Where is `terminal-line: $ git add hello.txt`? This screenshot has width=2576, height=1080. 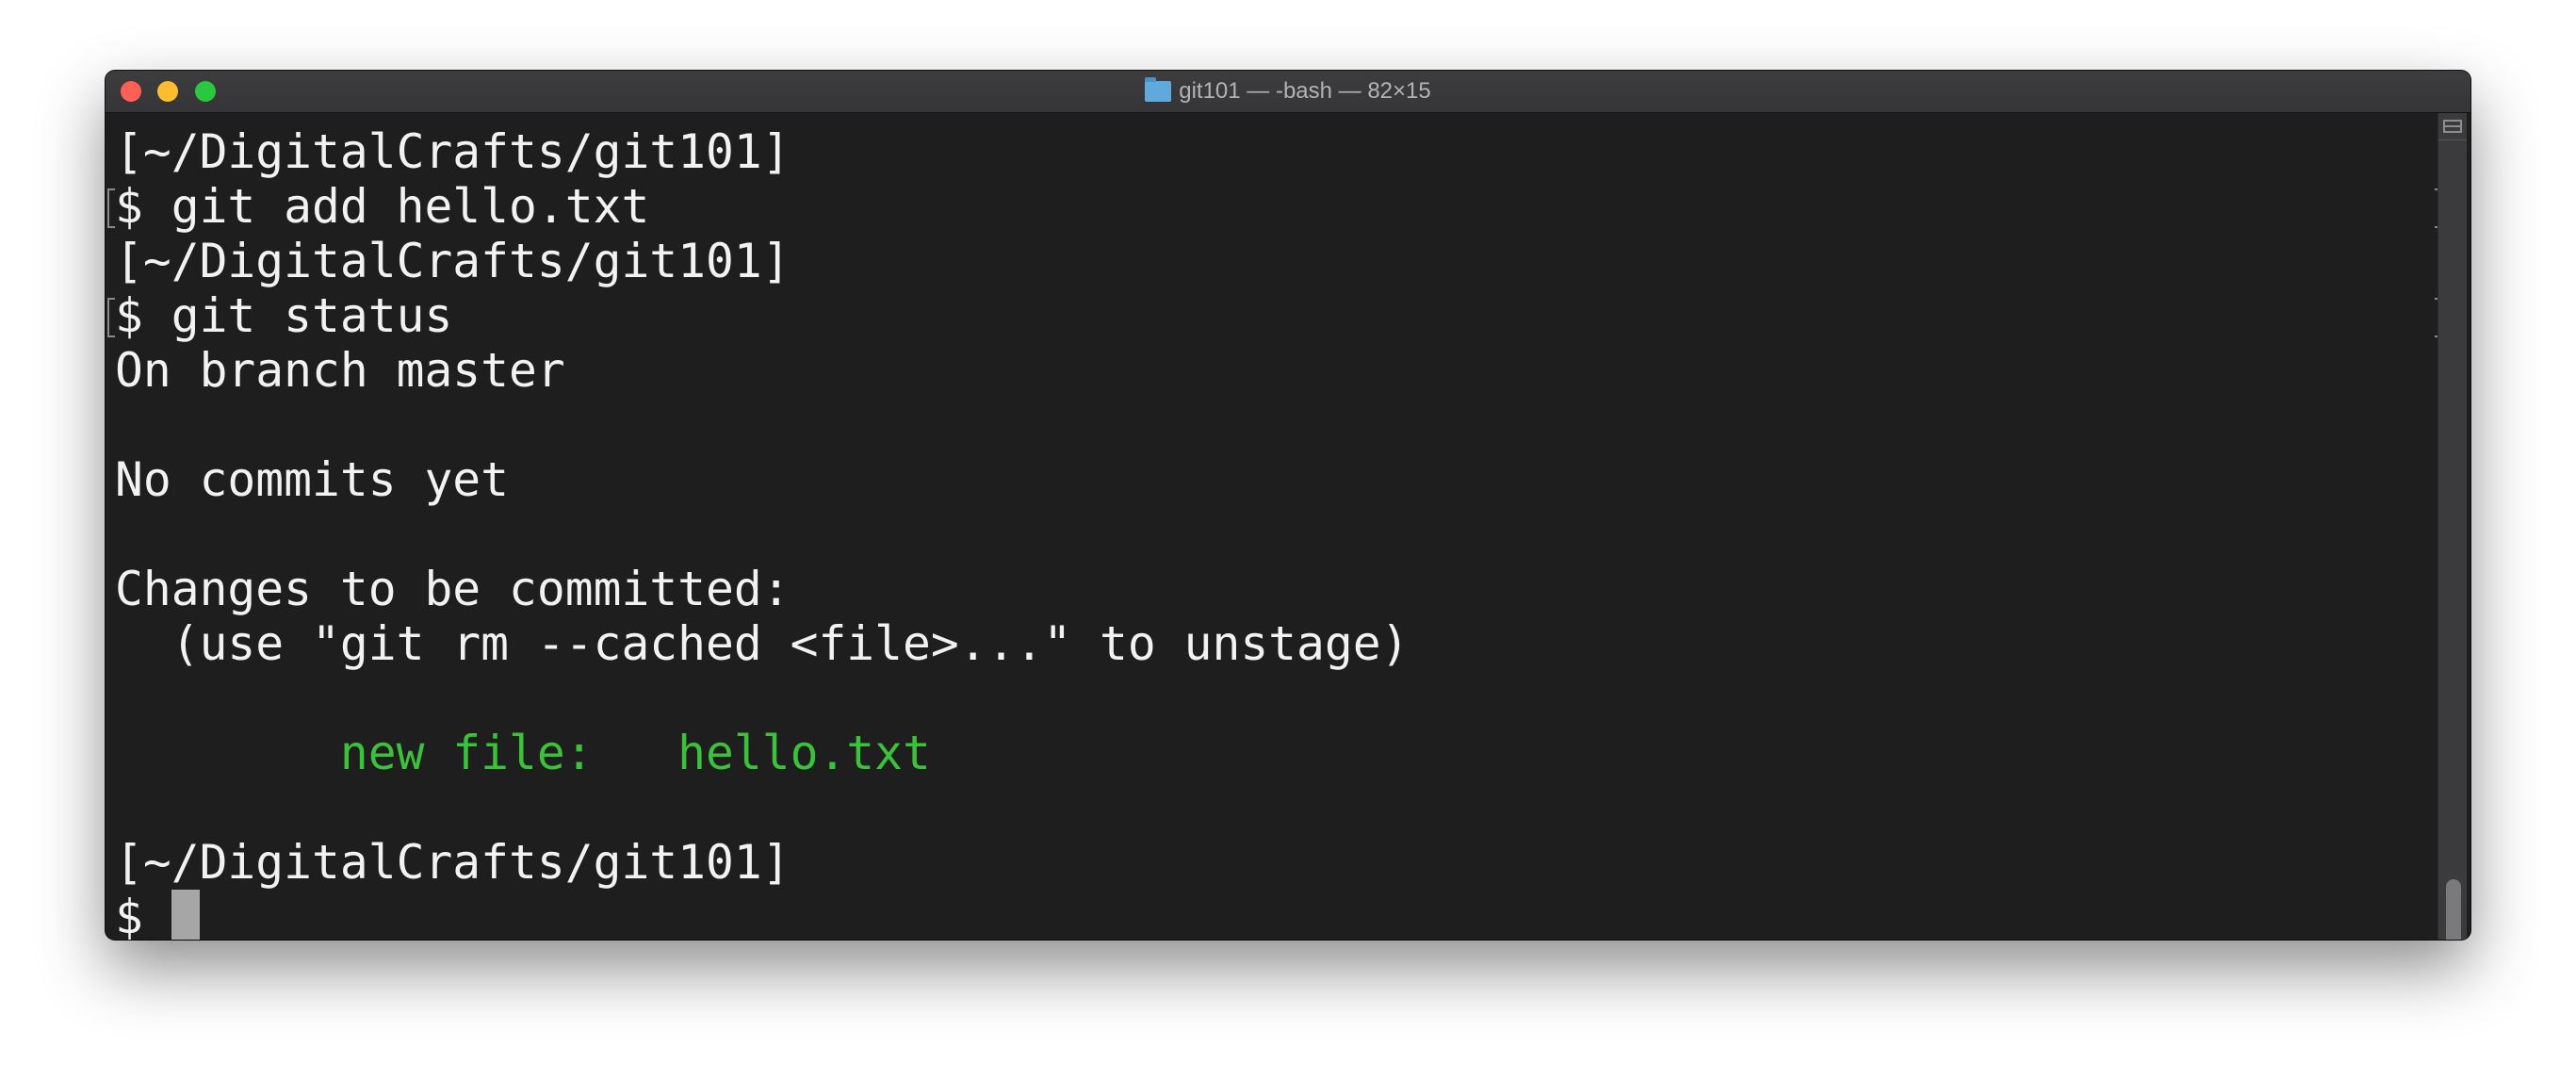
terminal-line: $ git add hello.txt is located at coordinates (1274, 206).